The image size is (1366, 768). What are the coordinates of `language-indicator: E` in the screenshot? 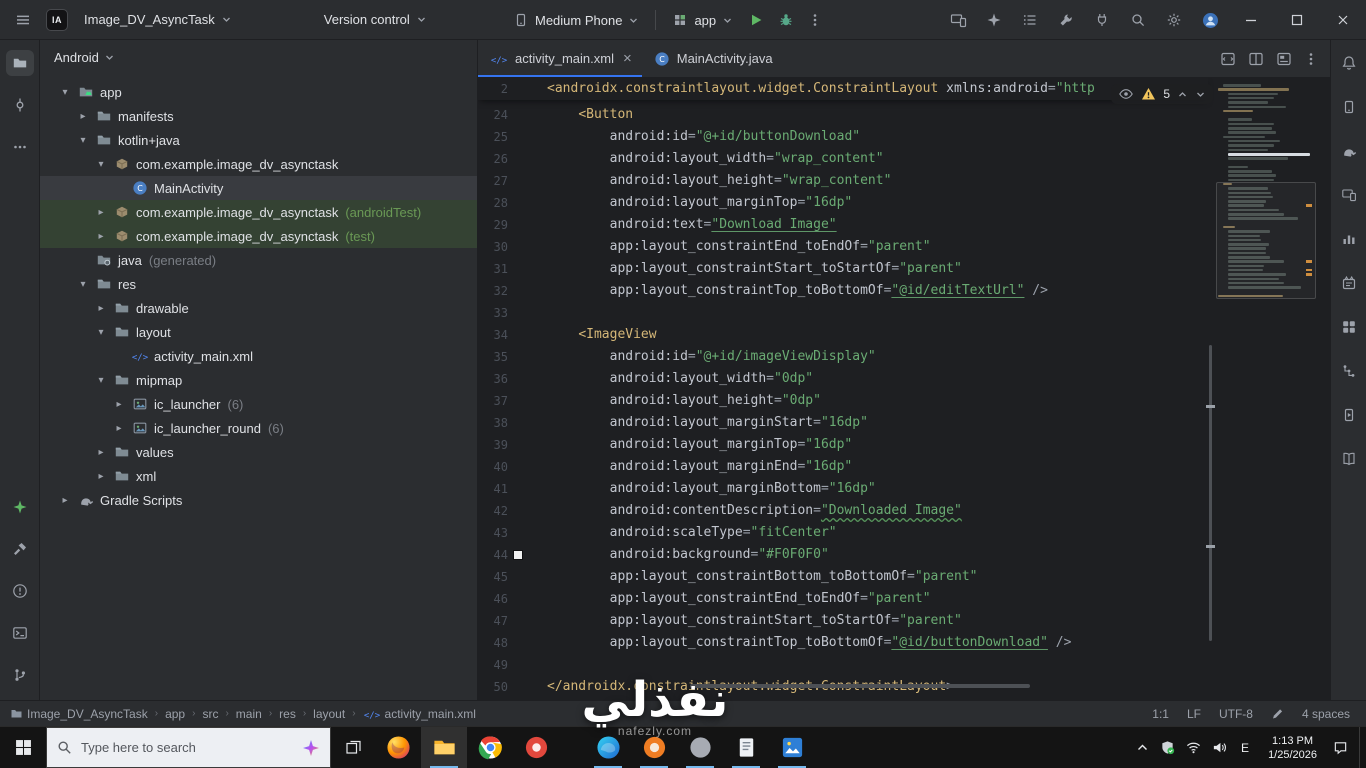 It's located at (1245, 748).